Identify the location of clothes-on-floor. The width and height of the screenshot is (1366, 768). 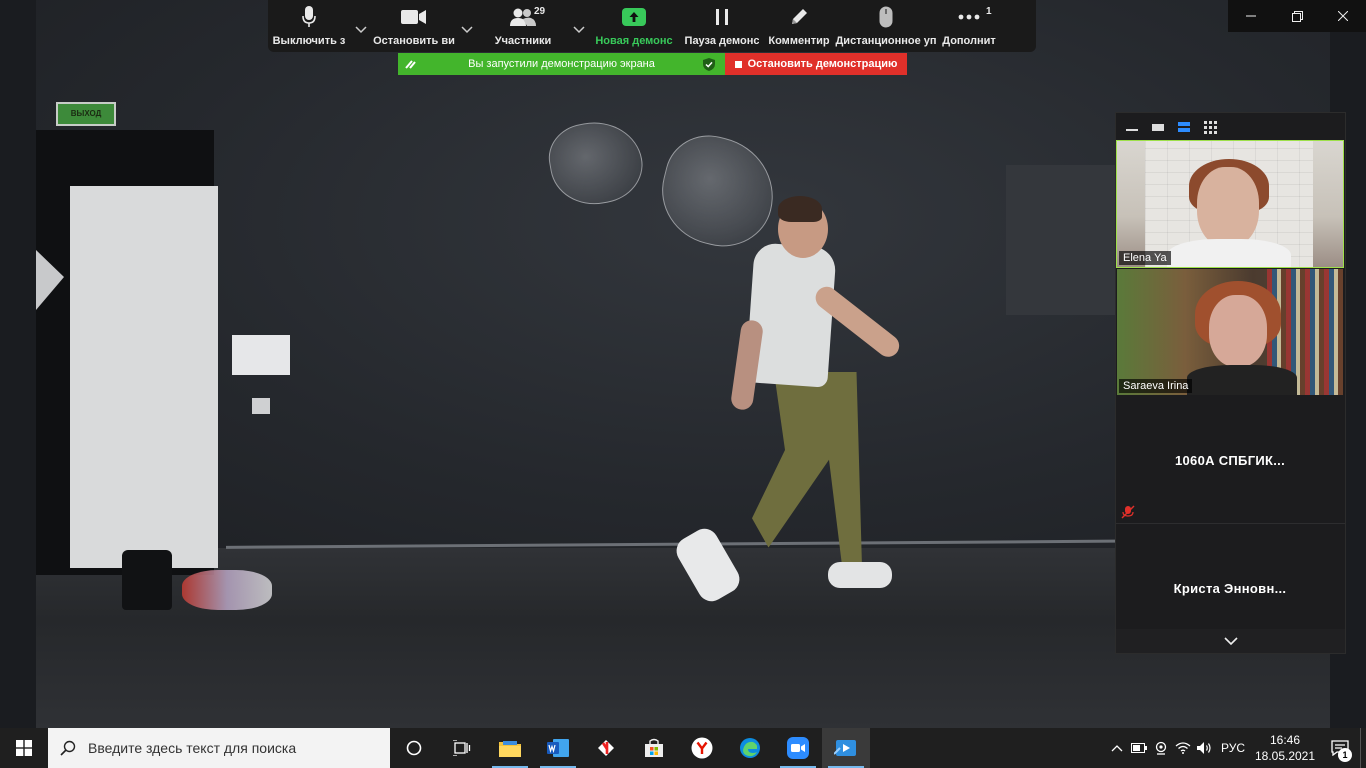
(227, 590).